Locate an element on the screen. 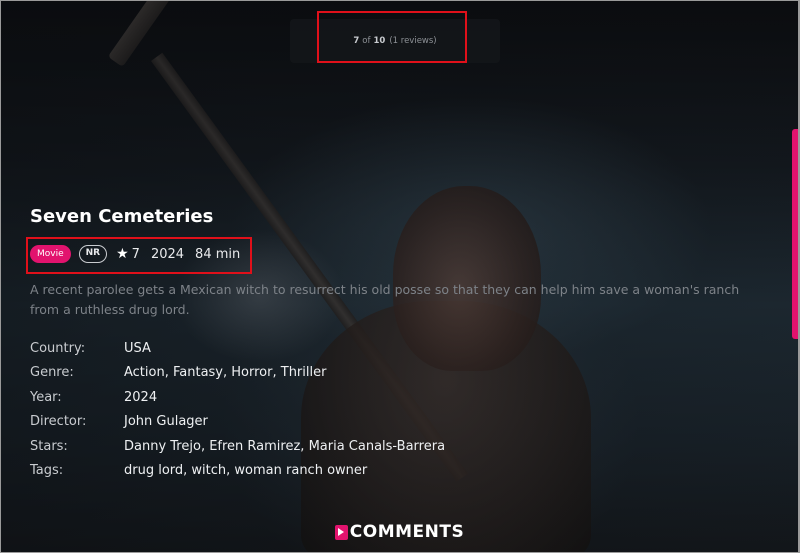 The width and height of the screenshot is (800, 553). genre-link: Fantasy is located at coordinates (198, 372).